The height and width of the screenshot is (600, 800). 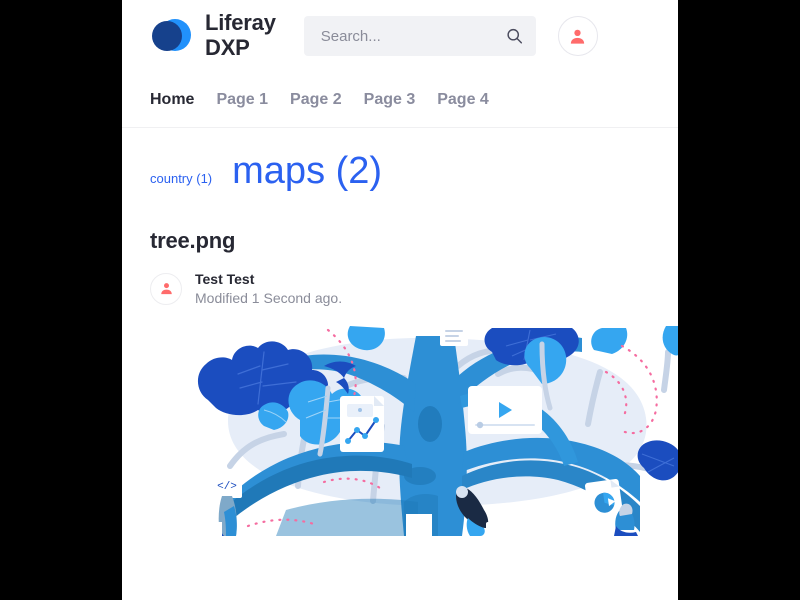 I want to click on code-card: </>, so click(x=227, y=483).